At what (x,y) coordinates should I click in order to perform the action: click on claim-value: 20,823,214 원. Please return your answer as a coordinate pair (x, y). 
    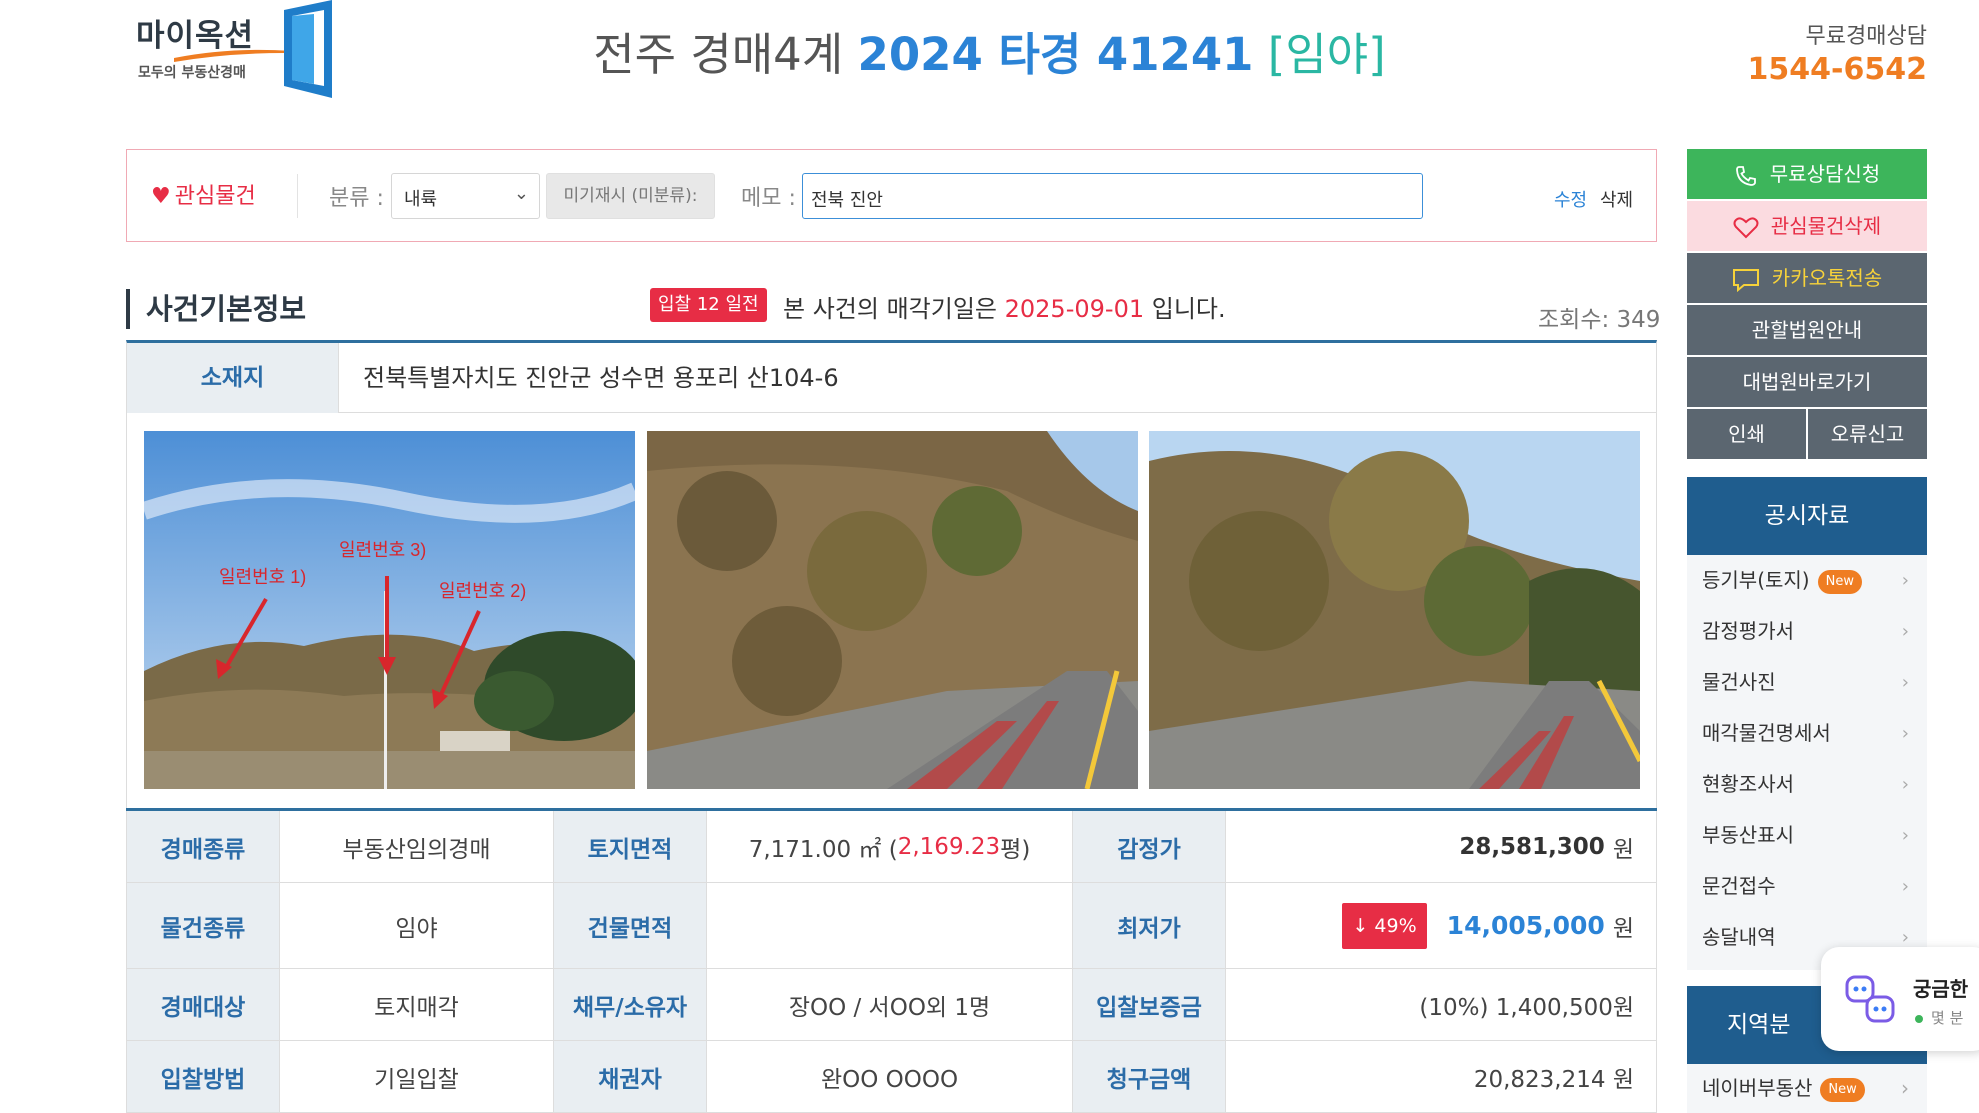
    Looking at the image, I should click on (1553, 1079).